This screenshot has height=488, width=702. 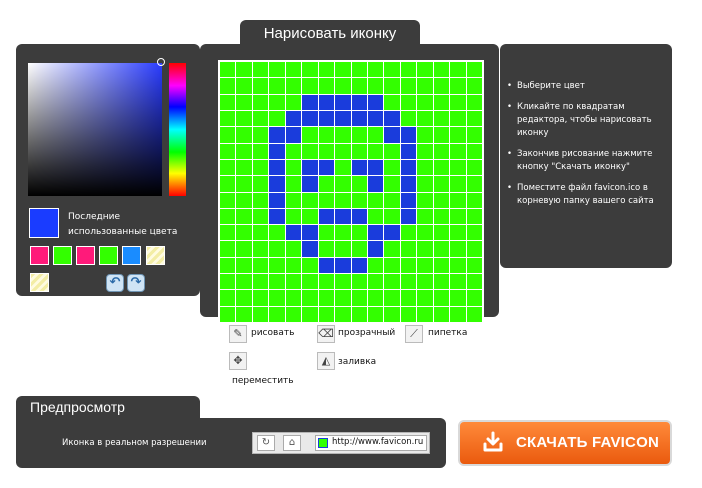 What do you see at coordinates (115, 283) in the screenshot?
I see `undo-icon: ↶` at bounding box center [115, 283].